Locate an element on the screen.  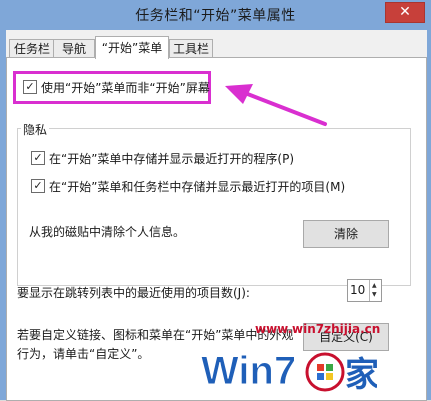
tab-navigation: 导航 is located at coordinates (74, 48).